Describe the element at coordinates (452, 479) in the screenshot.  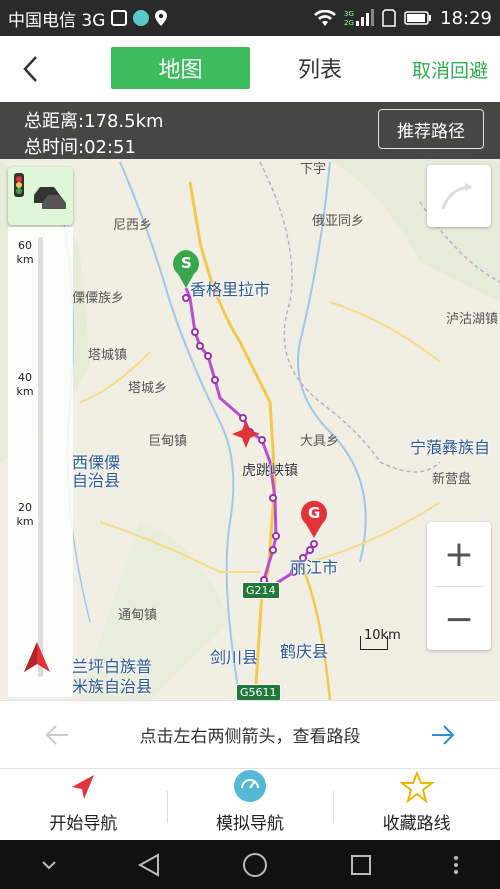
I see `map-label-xinying: 新营盘` at that location.